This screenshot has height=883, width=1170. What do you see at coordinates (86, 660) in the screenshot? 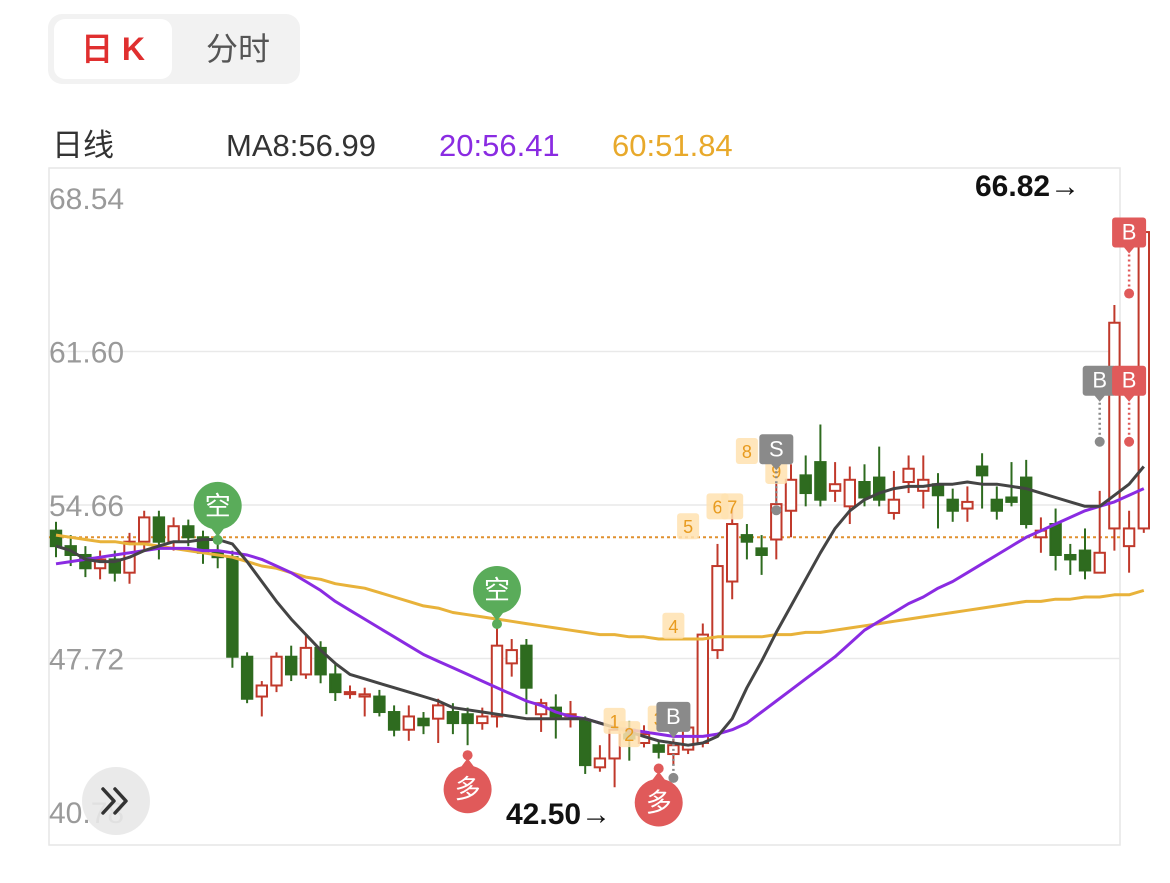
I see `y-tick-label: 47.72` at bounding box center [86, 660].